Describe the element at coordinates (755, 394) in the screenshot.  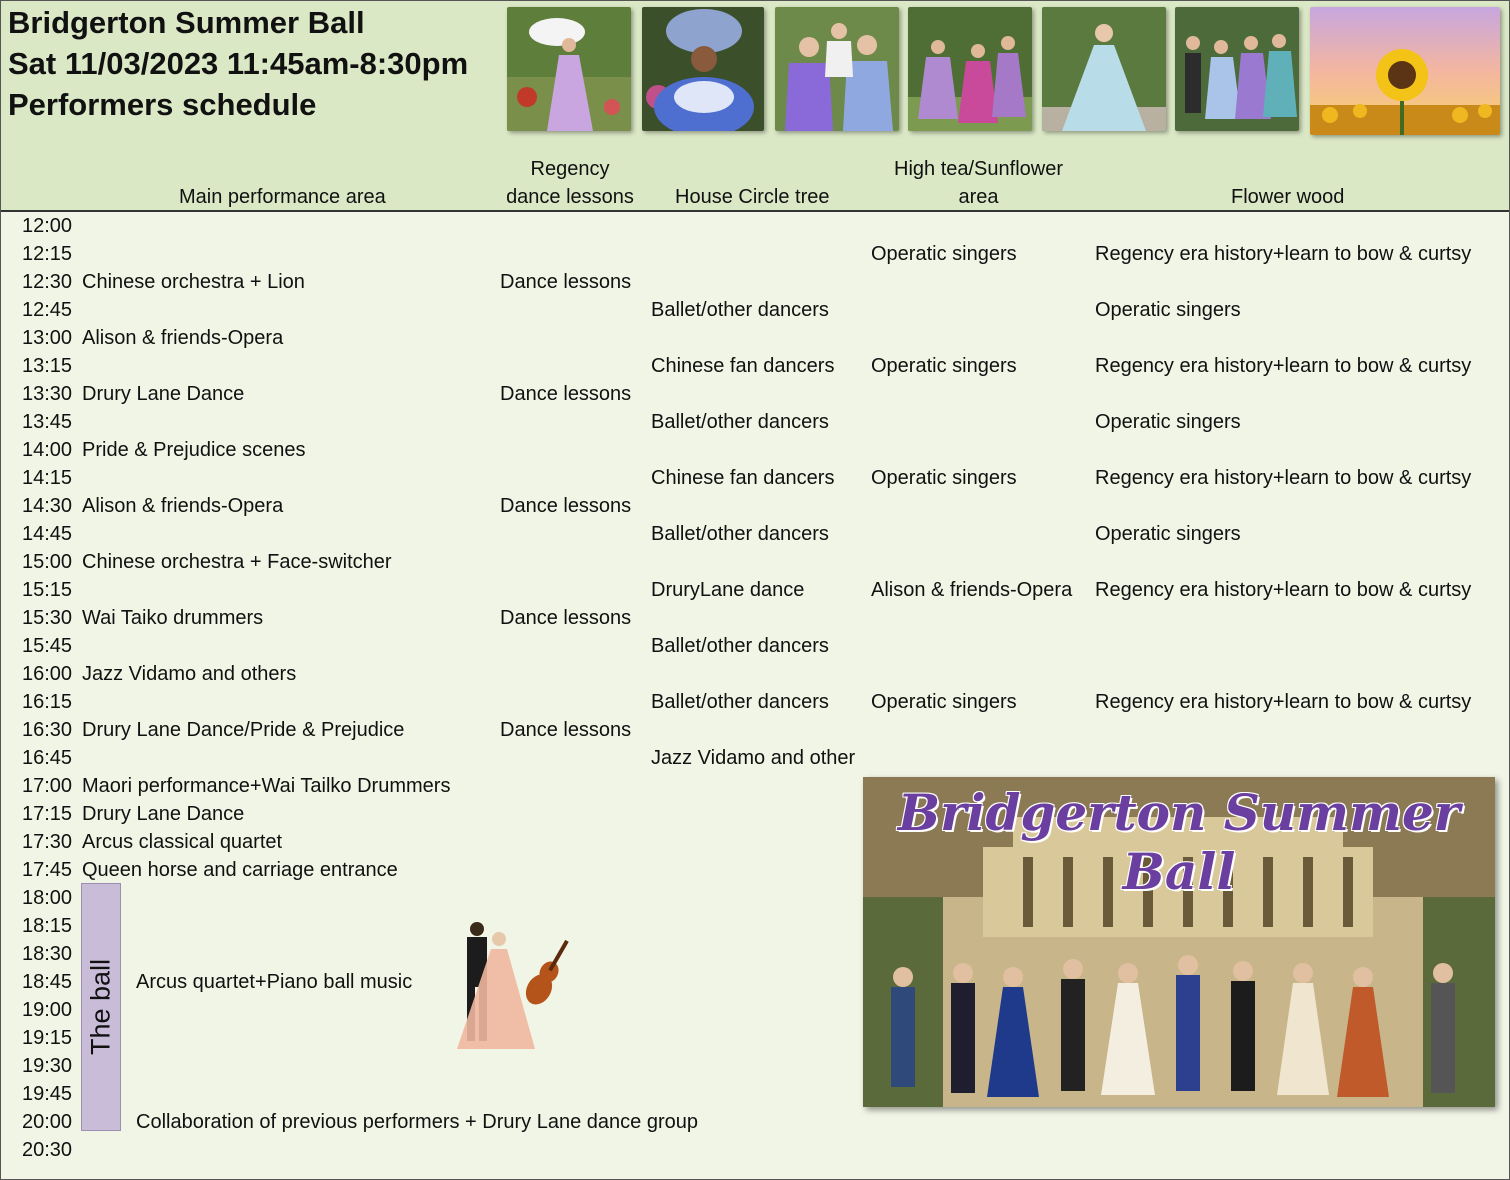
I see `table-row: 13:30 Drury Lane Dance Dance lessons` at that location.